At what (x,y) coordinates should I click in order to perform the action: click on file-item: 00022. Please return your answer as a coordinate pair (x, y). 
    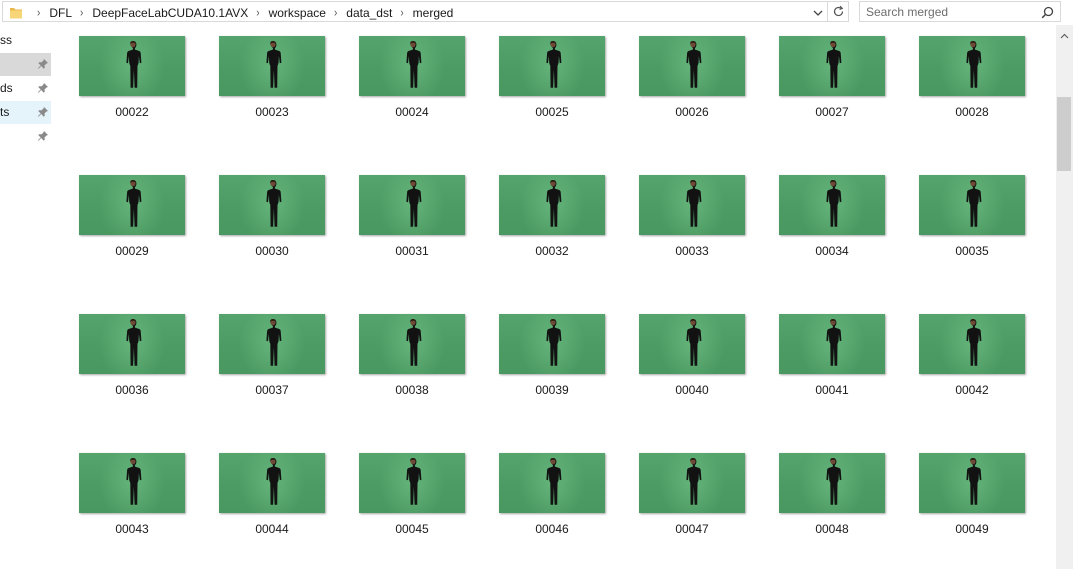
    Looking at the image, I should click on (132, 81).